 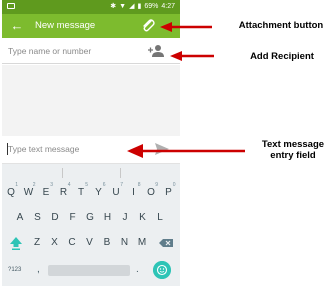 What do you see at coordinates (123, 6) in the screenshot?
I see `wifi-icon: ▼` at bounding box center [123, 6].